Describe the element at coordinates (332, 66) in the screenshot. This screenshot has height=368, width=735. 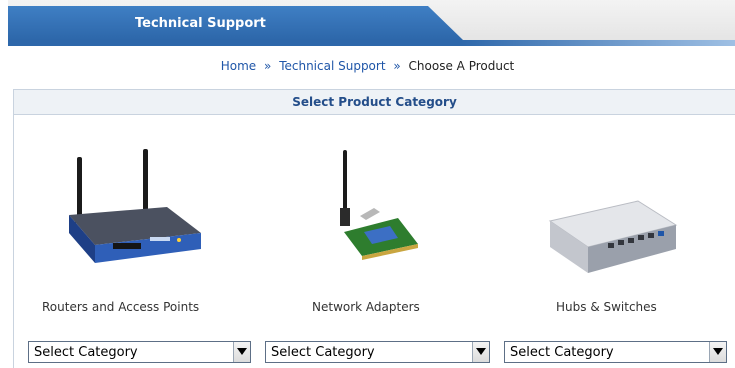
I see `breadcrumb-support-link: Technical Support` at that location.